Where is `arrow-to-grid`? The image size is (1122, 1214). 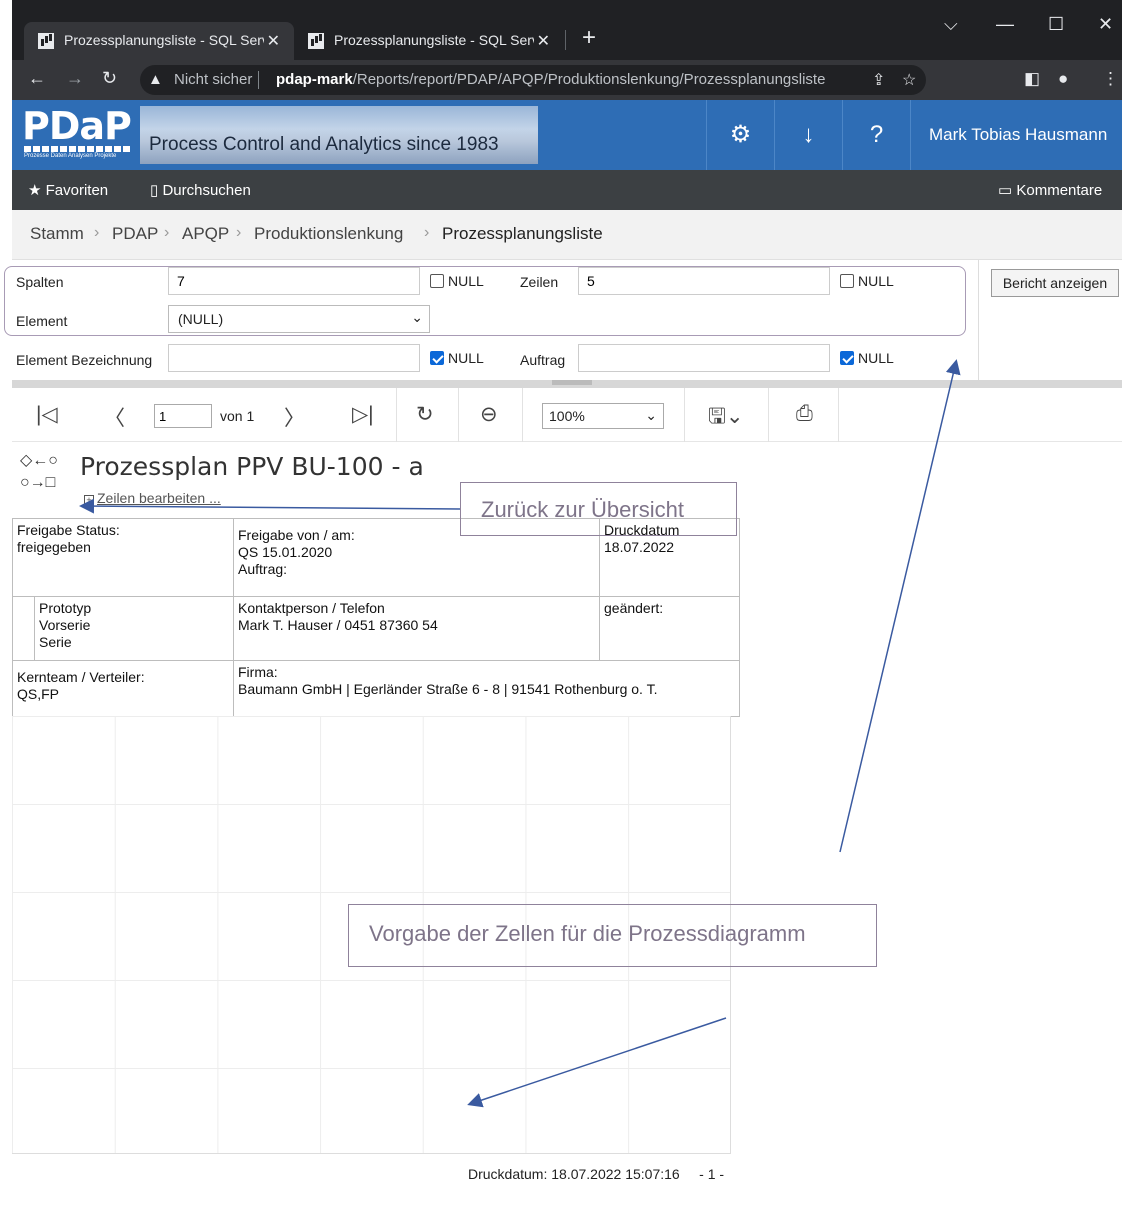 arrow-to-grid is located at coordinates (597, 1062).